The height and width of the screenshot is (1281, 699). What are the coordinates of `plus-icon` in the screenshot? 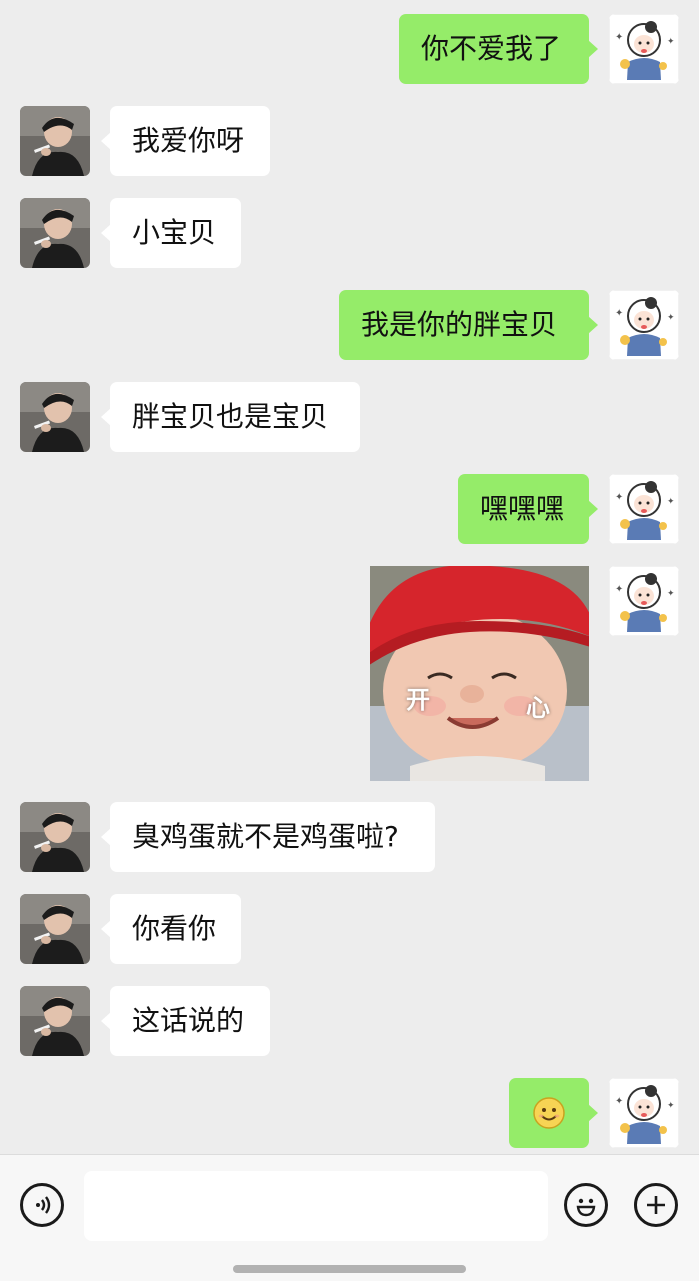 It's located at (656, 1205).